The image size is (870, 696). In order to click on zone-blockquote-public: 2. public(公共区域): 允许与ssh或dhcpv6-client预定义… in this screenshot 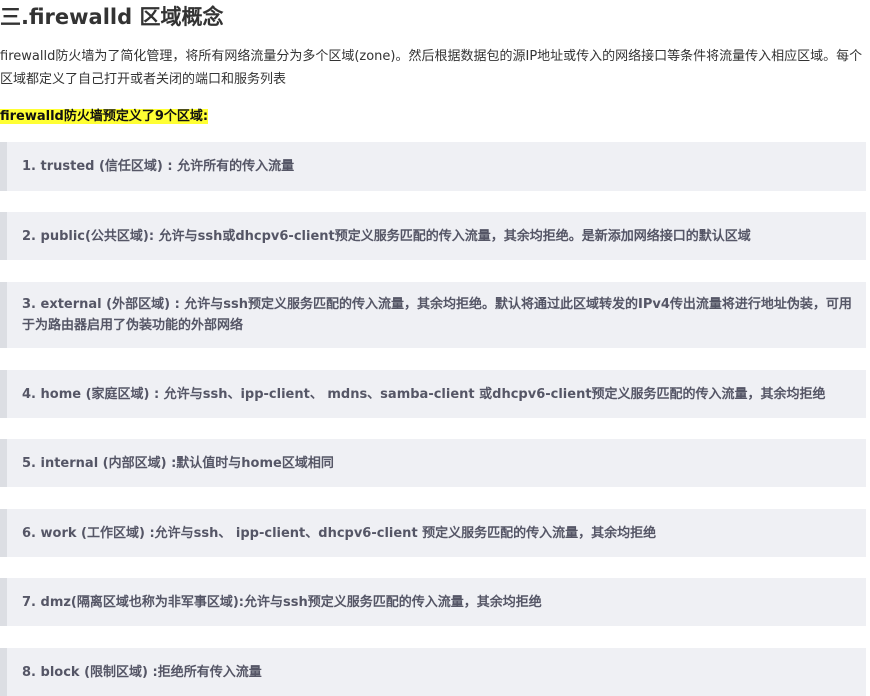, I will do `click(433, 236)`.